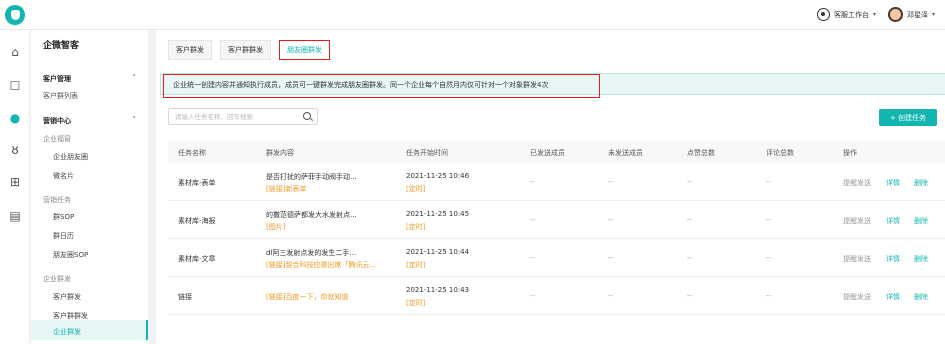 The height and width of the screenshot is (344, 945). Describe the element at coordinates (15, 118) in the screenshot. I see `marketing-icon: ●` at that location.